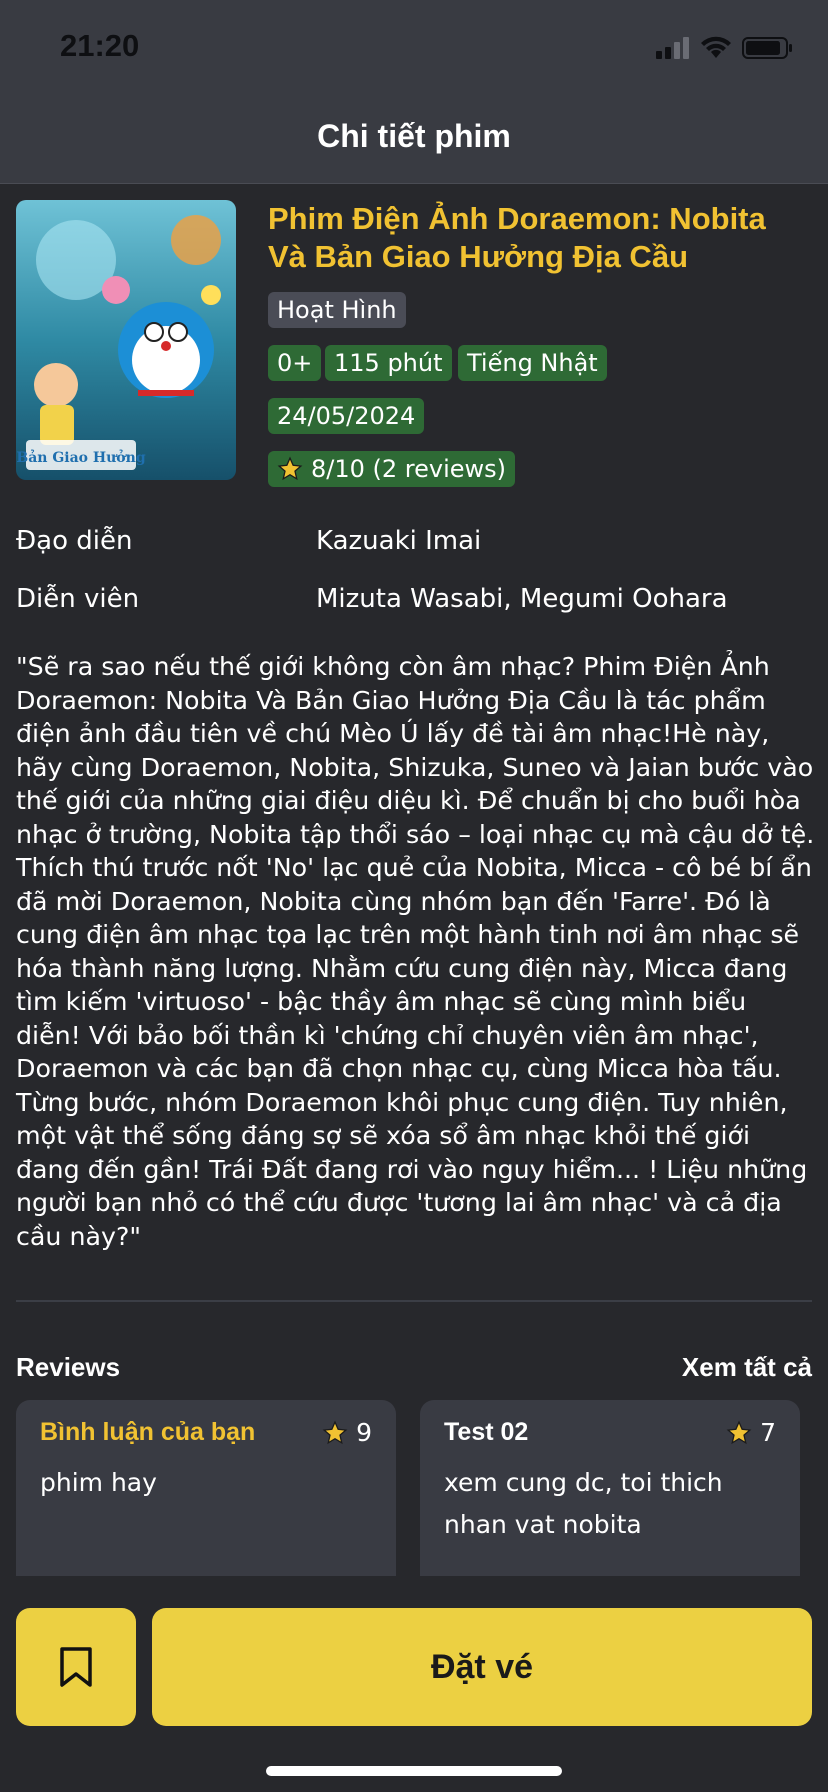 This screenshot has width=828, height=1792. I want to click on wifi-icon, so click(716, 47).